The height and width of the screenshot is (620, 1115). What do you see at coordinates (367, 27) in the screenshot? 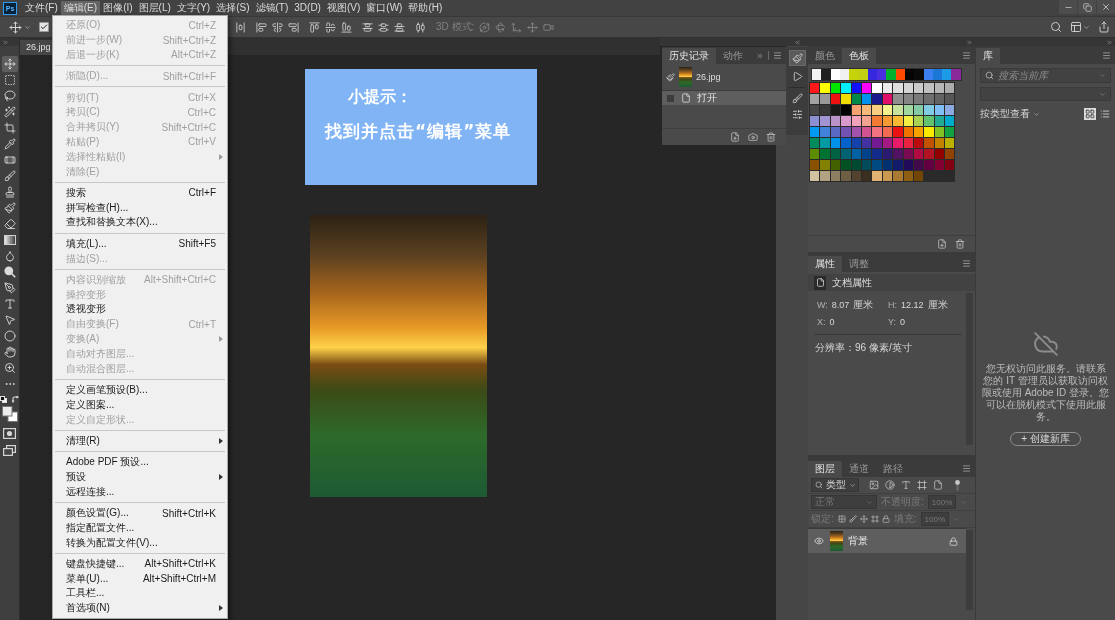
I see `distribute-top-icon` at bounding box center [367, 27].